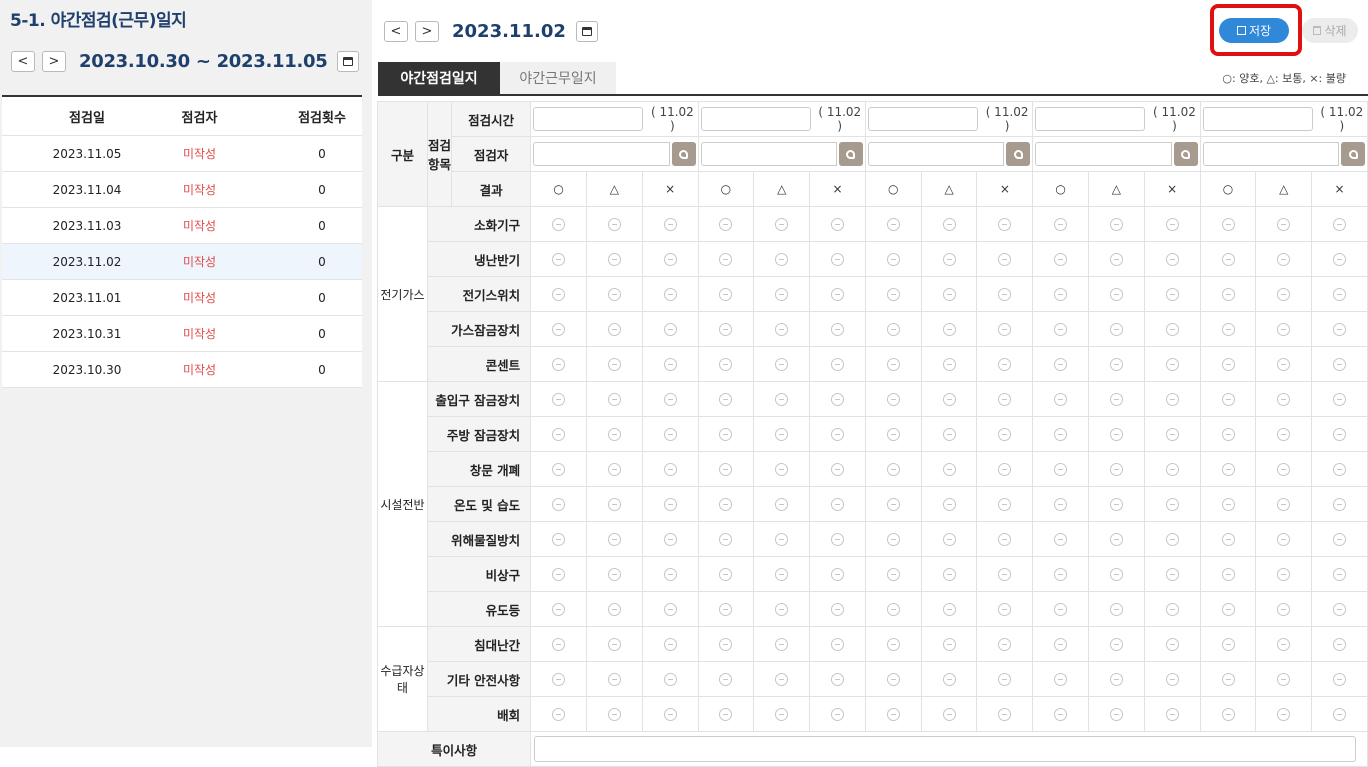 The image size is (1368, 767). What do you see at coordinates (396, 31) in the screenshot?
I see `prev-day-button: <` at bounding box center [396, 31].